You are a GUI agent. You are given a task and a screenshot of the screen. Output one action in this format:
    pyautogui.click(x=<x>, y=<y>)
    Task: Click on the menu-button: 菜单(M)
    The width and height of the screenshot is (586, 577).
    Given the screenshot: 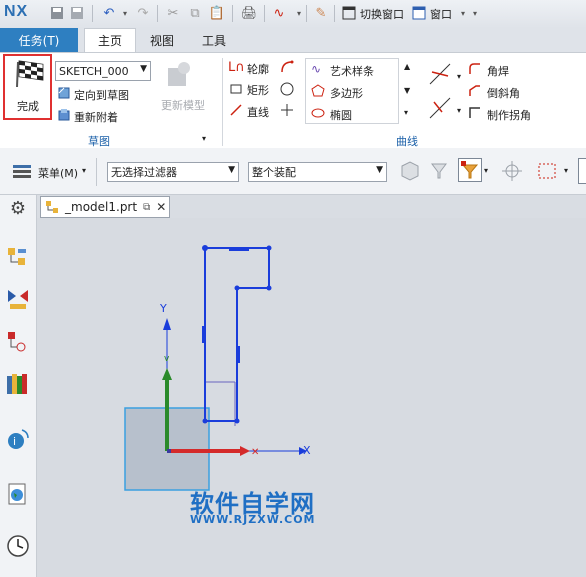 What is the action you would take?
    pyautogui.click(x=58, y=173)
    